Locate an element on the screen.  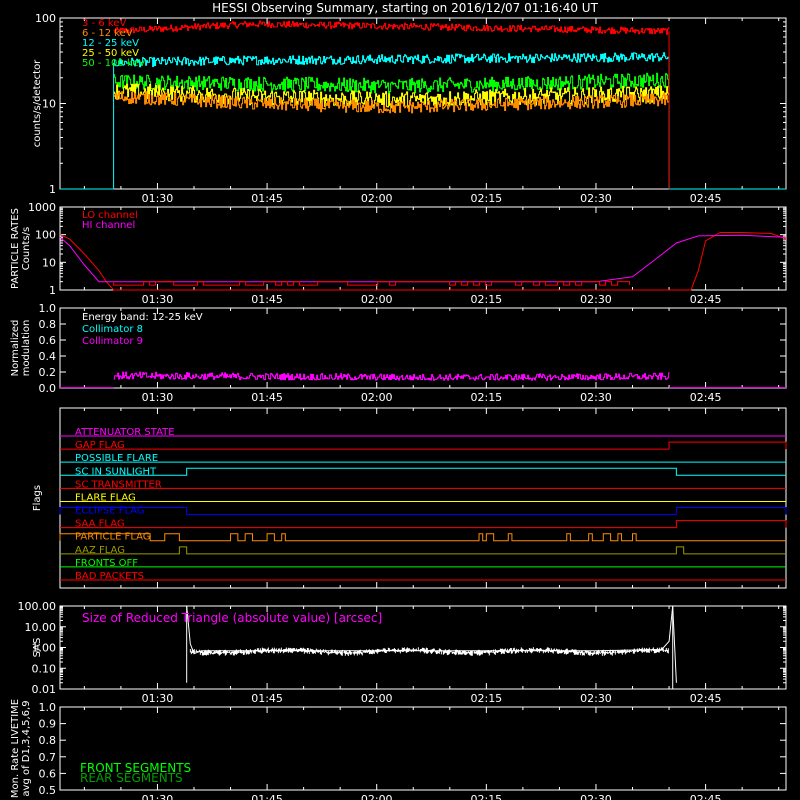
y-tick-label: 0.4 is located at coordinates (48, 356).